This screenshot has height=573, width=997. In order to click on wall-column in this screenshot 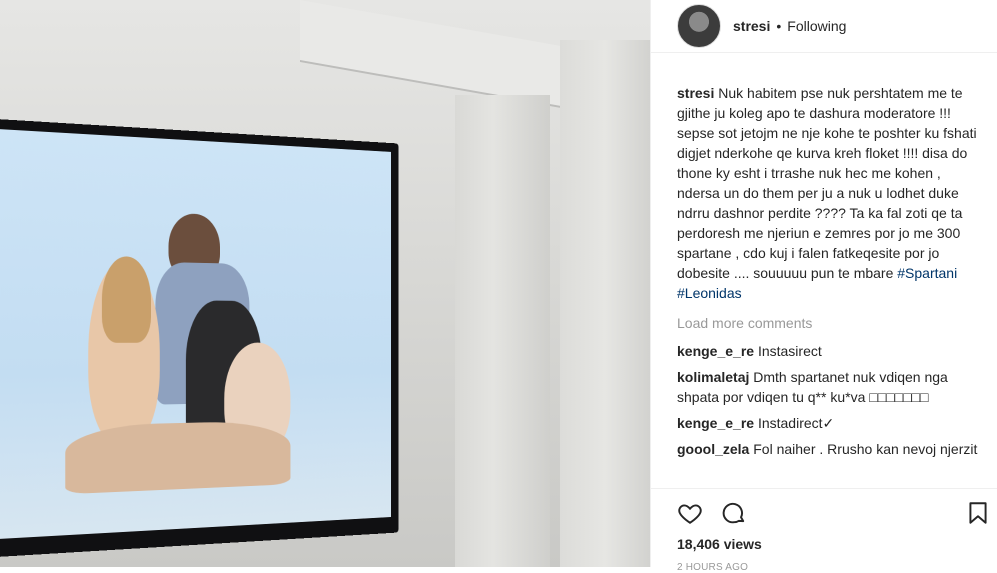, I will do `click(502, 331)`.